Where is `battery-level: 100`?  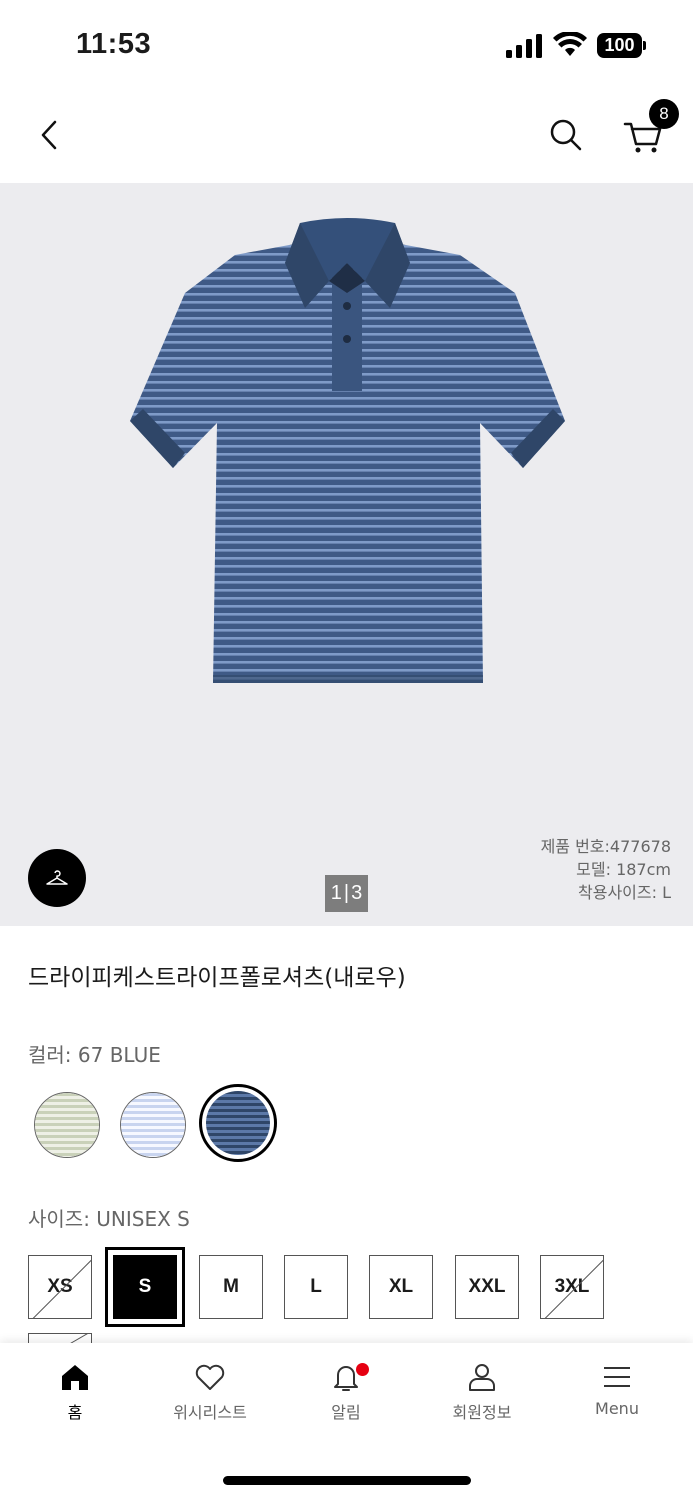 battery-level: 100 is located at coordinates (619, 45).